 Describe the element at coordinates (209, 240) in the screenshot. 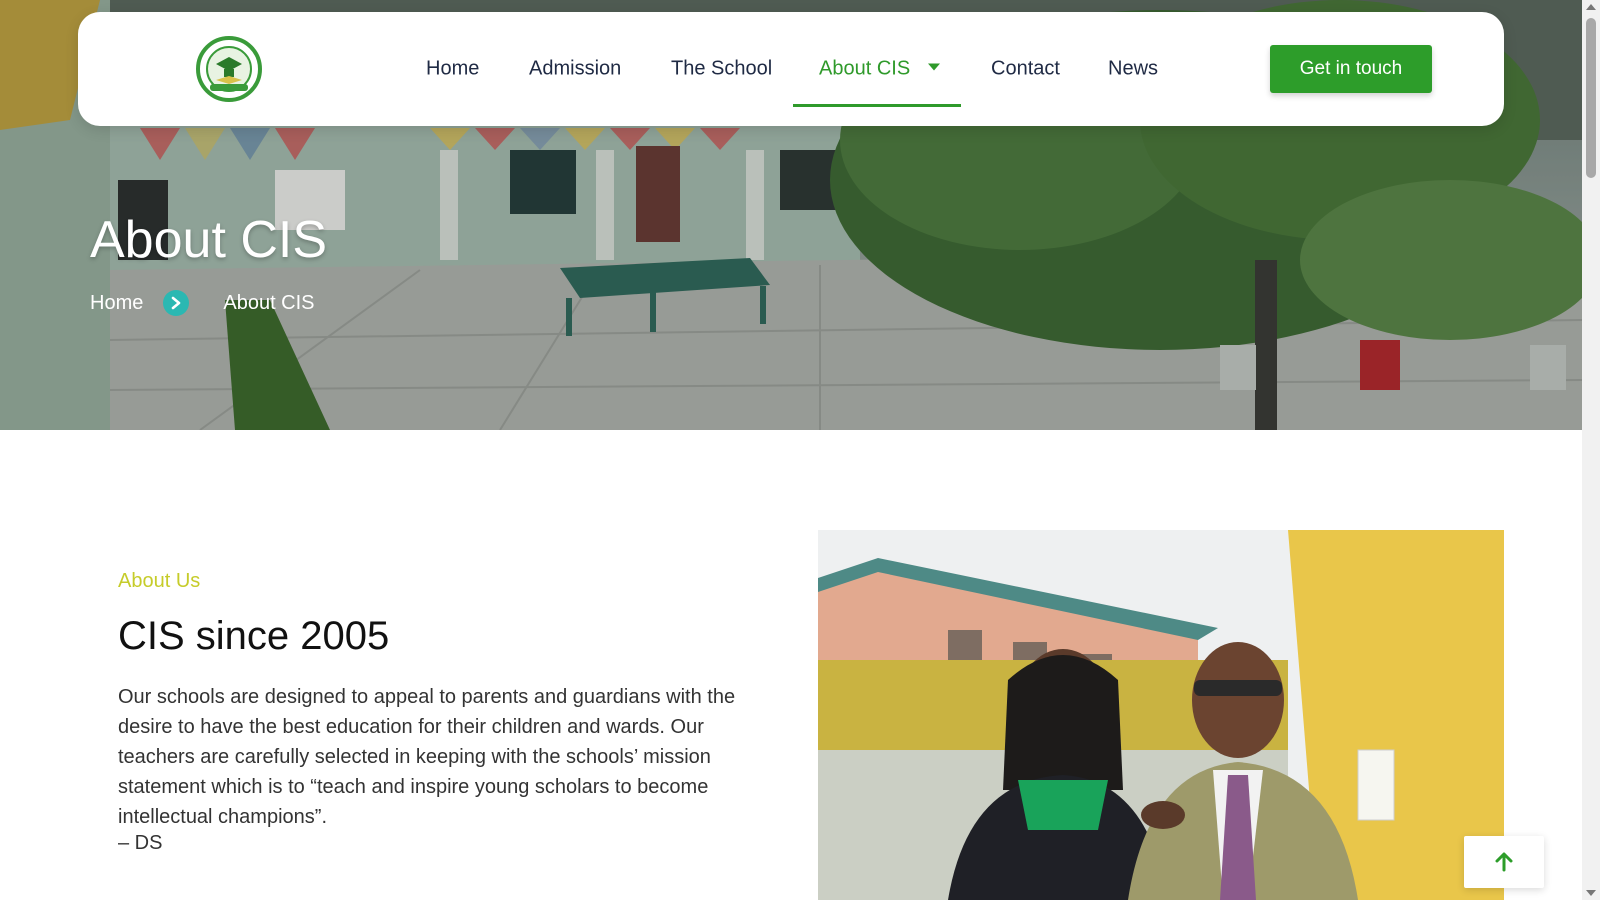

I see `page-title: About CIS` at that location.